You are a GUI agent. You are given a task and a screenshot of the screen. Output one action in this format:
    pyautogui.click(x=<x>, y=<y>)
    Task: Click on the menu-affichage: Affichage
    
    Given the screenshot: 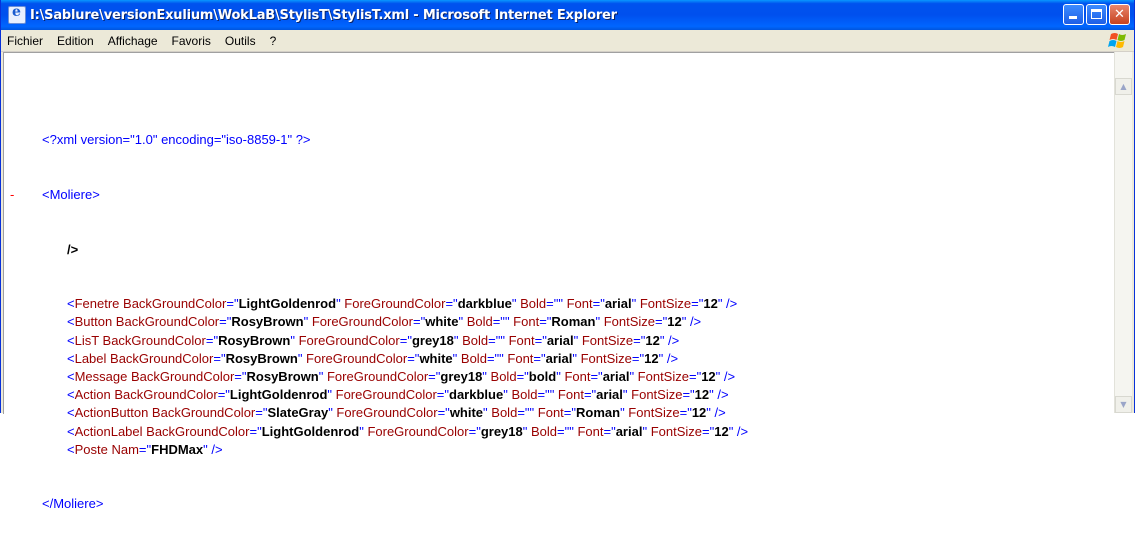 What is the action you would take?
    pyautogui.click(x=133, y=41)
    